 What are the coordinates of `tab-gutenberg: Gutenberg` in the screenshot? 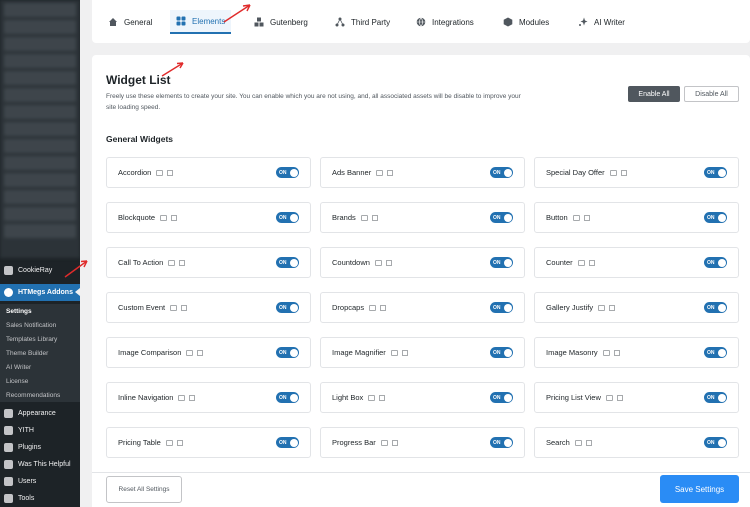 It's located at (281, 22).